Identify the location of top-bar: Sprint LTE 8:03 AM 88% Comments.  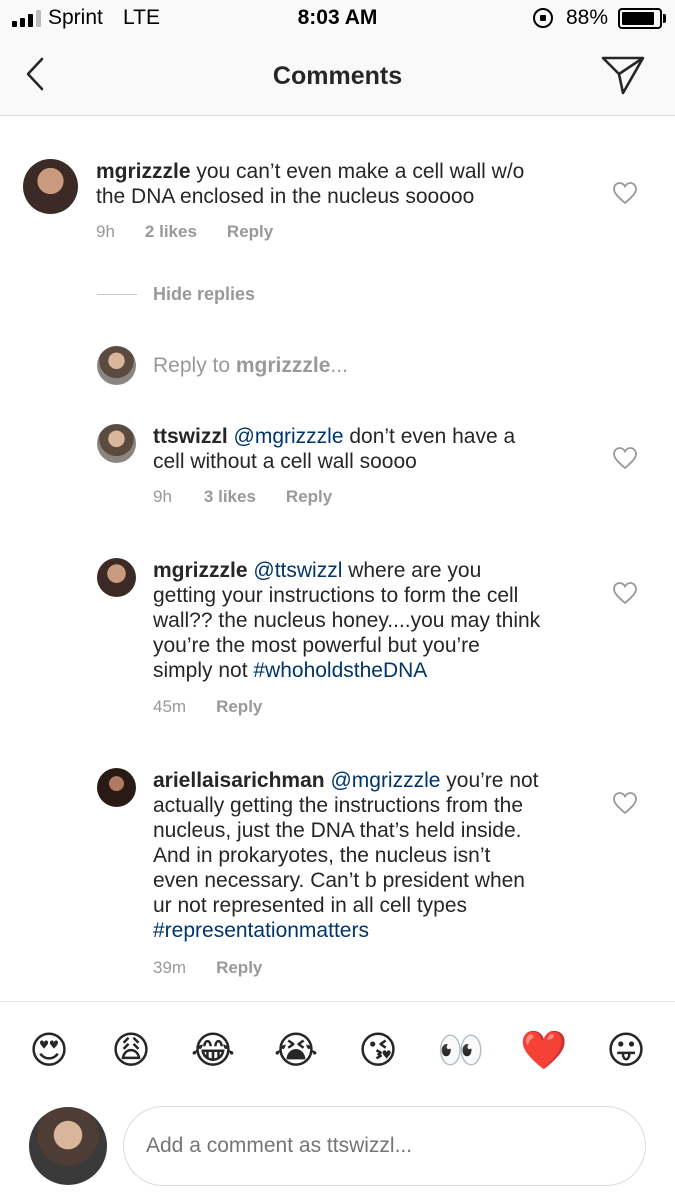
(337, 58).